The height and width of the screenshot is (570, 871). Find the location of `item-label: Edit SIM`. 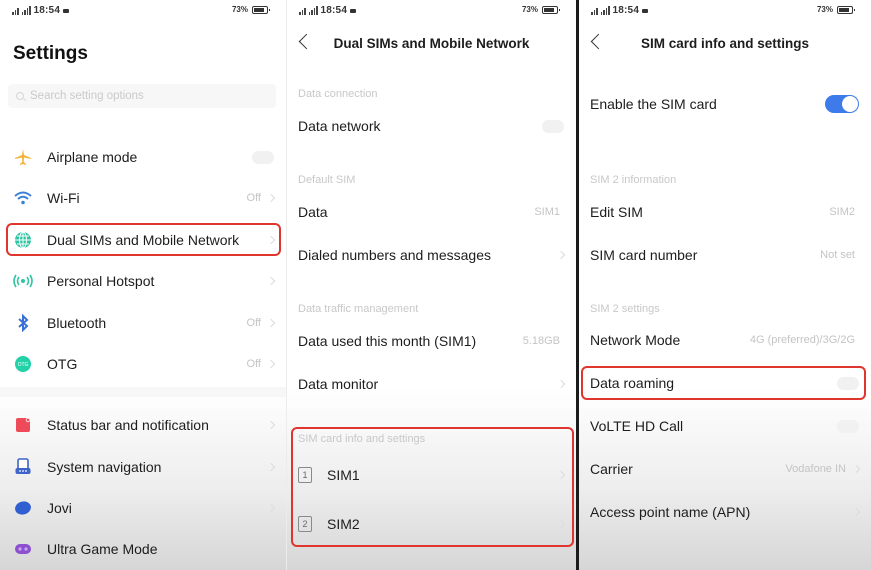

item-label: Edit SIM is located at coordinates (616, 212).